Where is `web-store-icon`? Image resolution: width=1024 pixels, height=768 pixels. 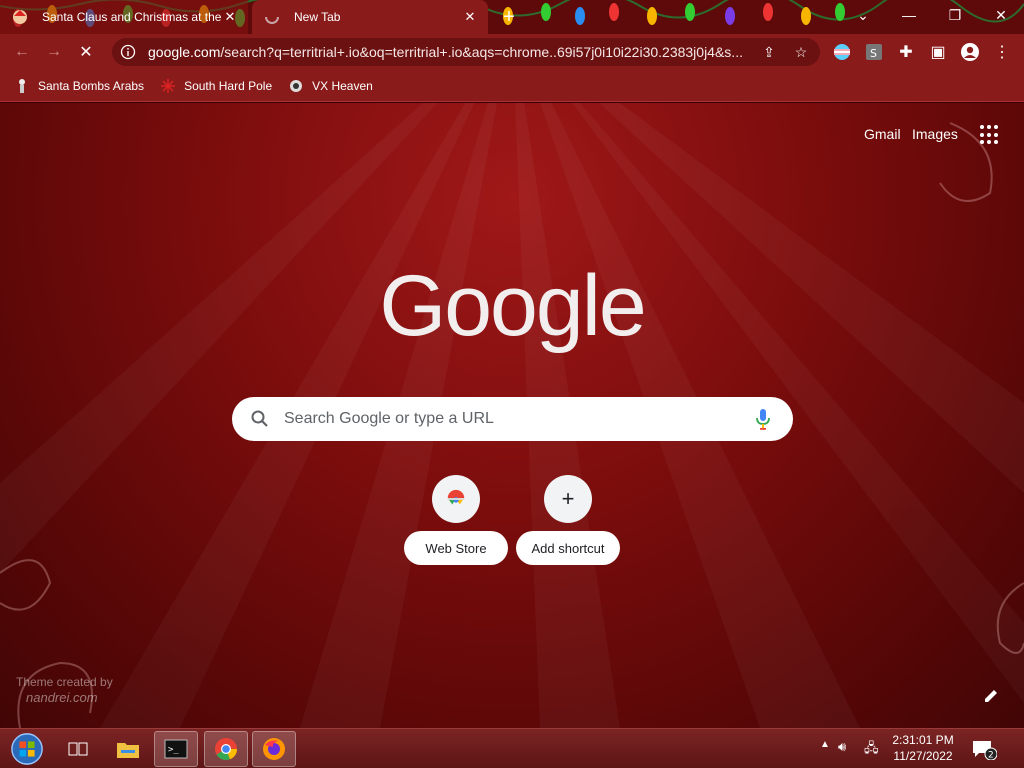 web-store-icon is located at coordinates (456, 499).